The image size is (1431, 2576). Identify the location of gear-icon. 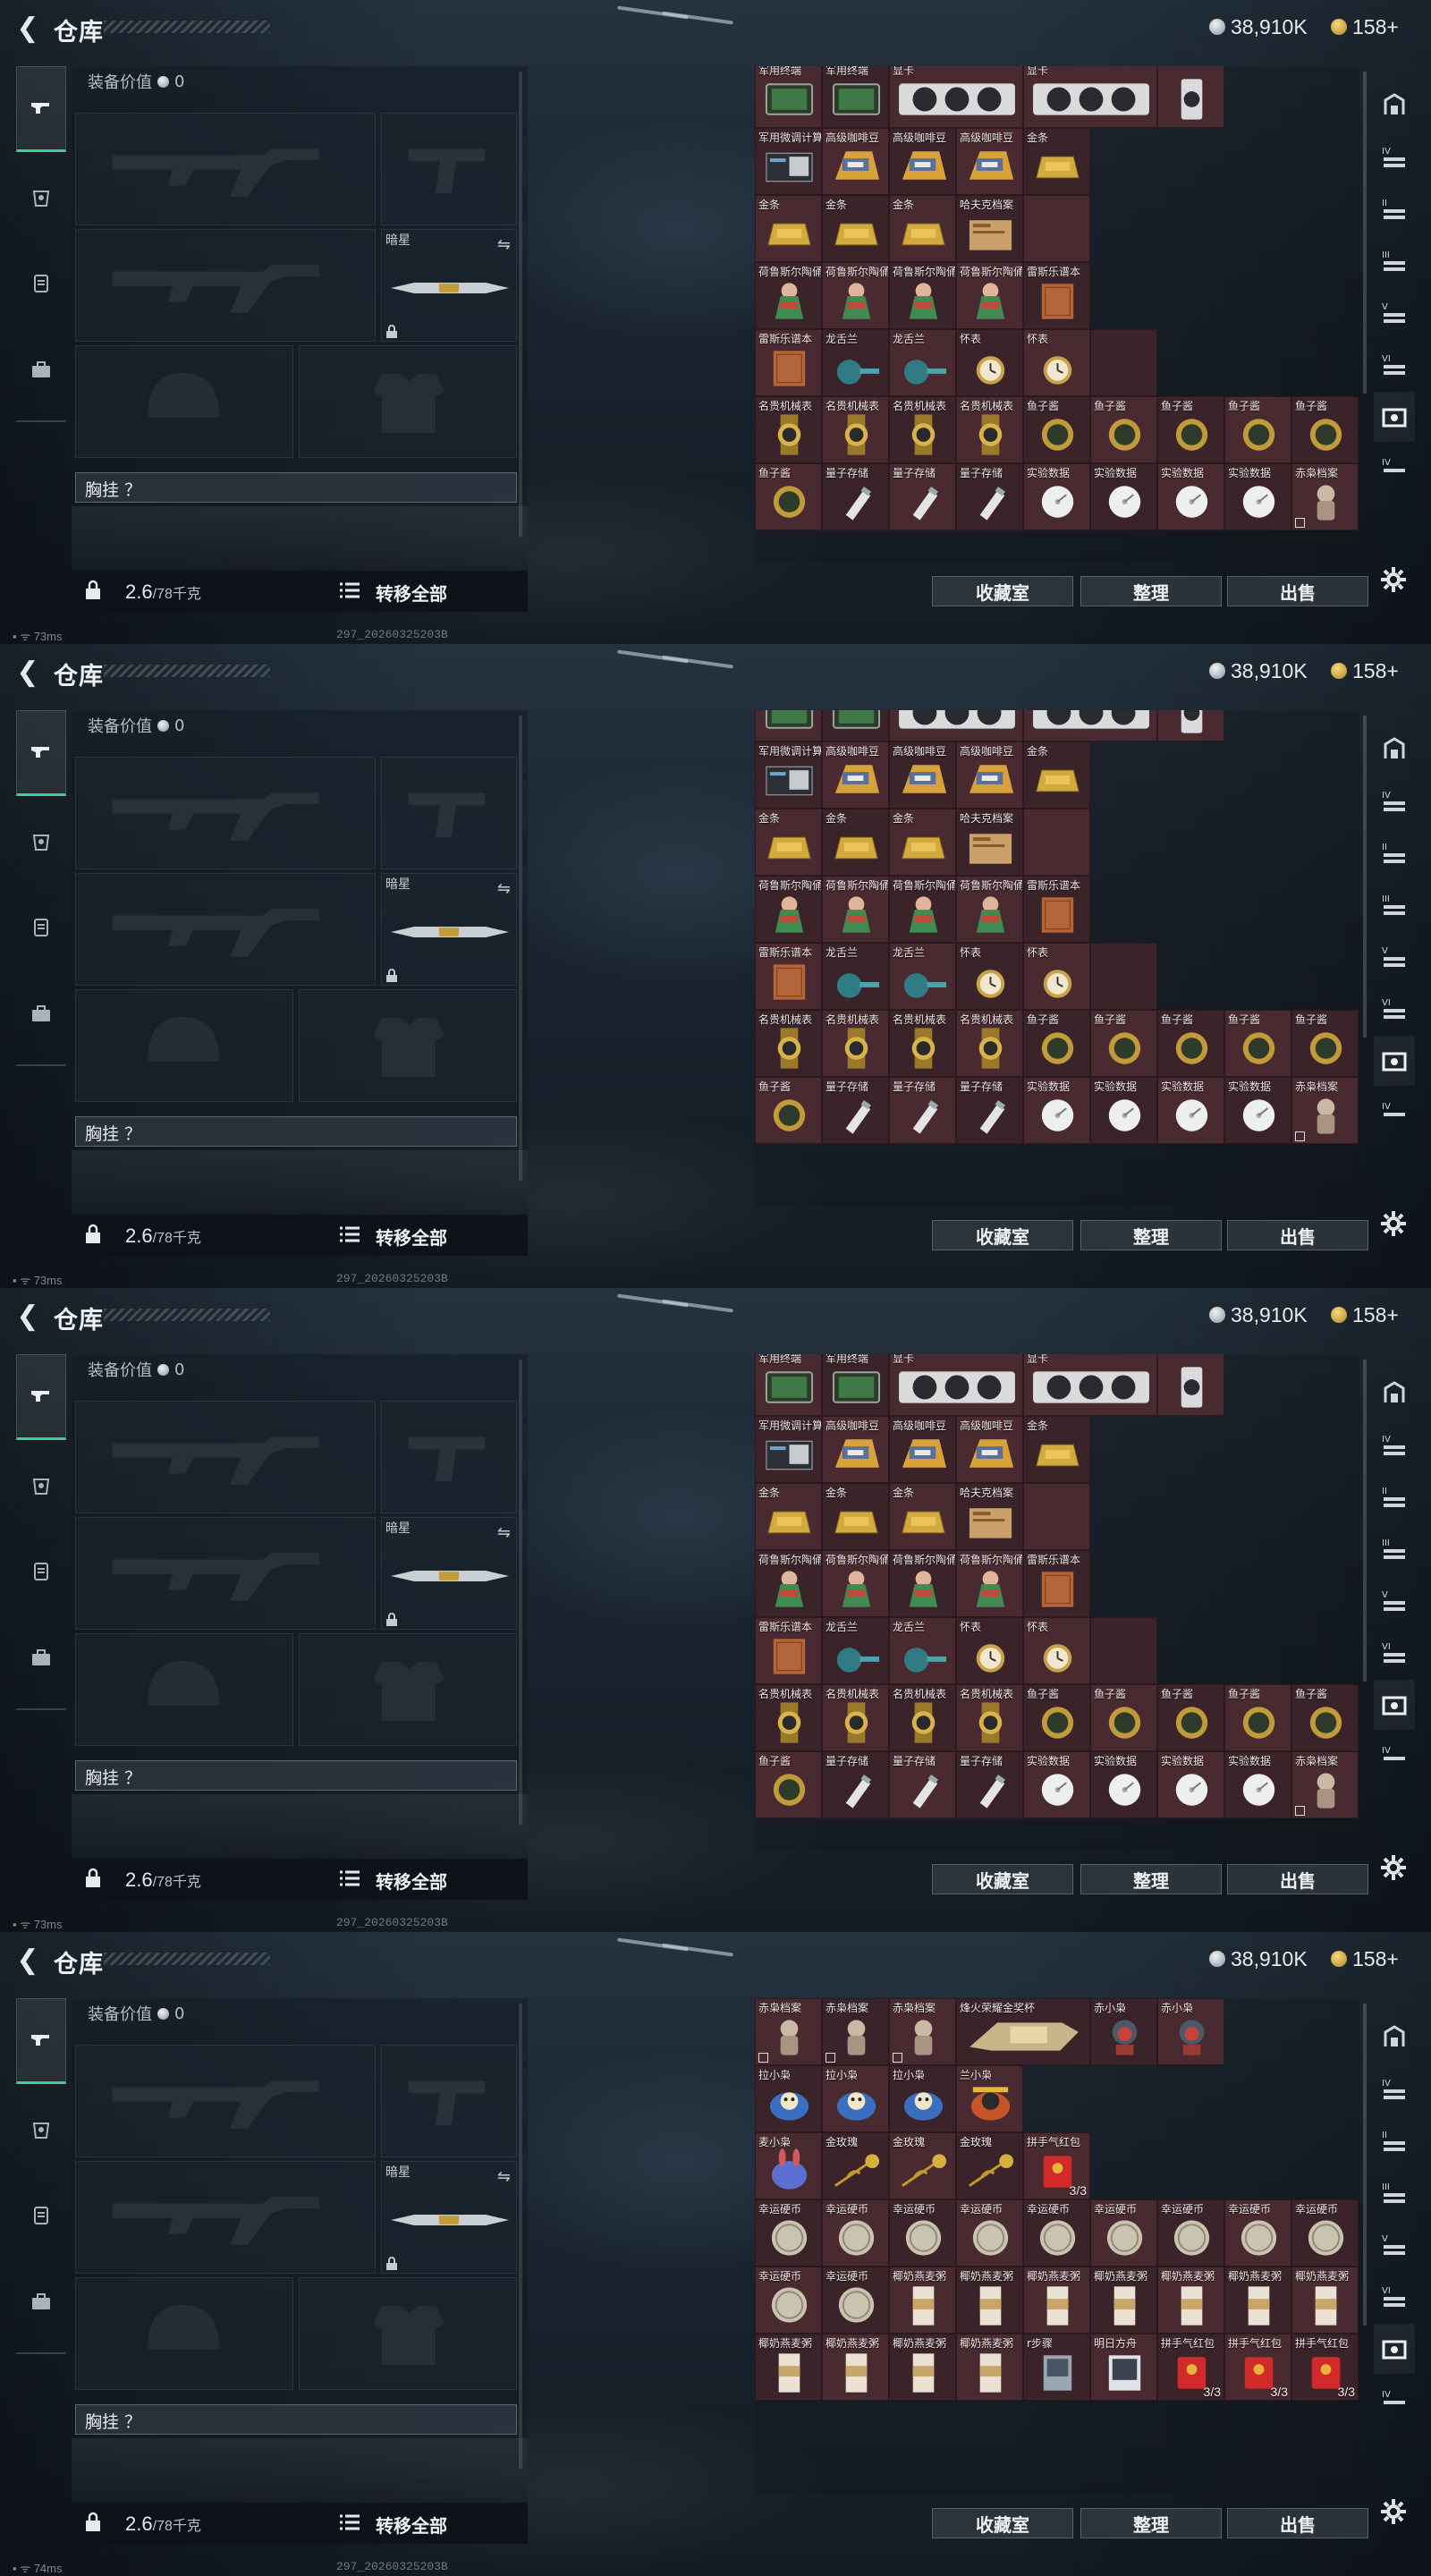
(1394, 579).